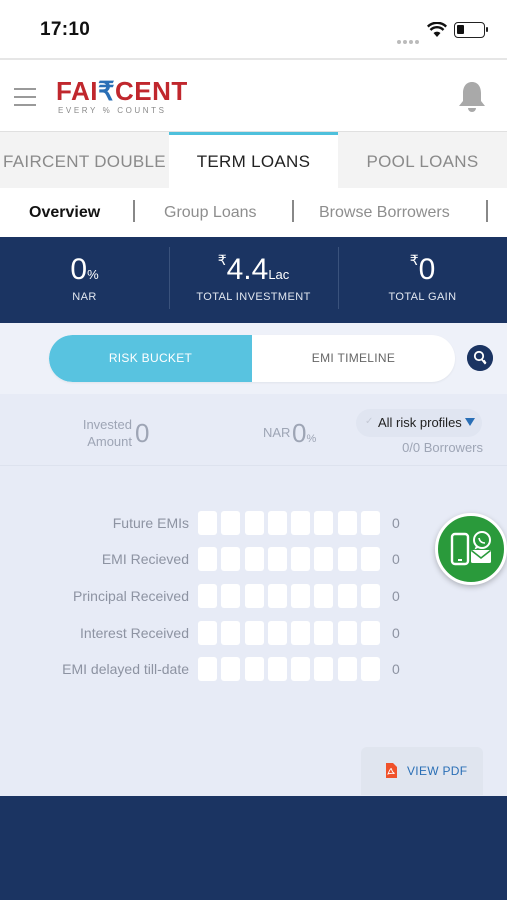  I want to click on nar-unit: %, so click(93, 274).